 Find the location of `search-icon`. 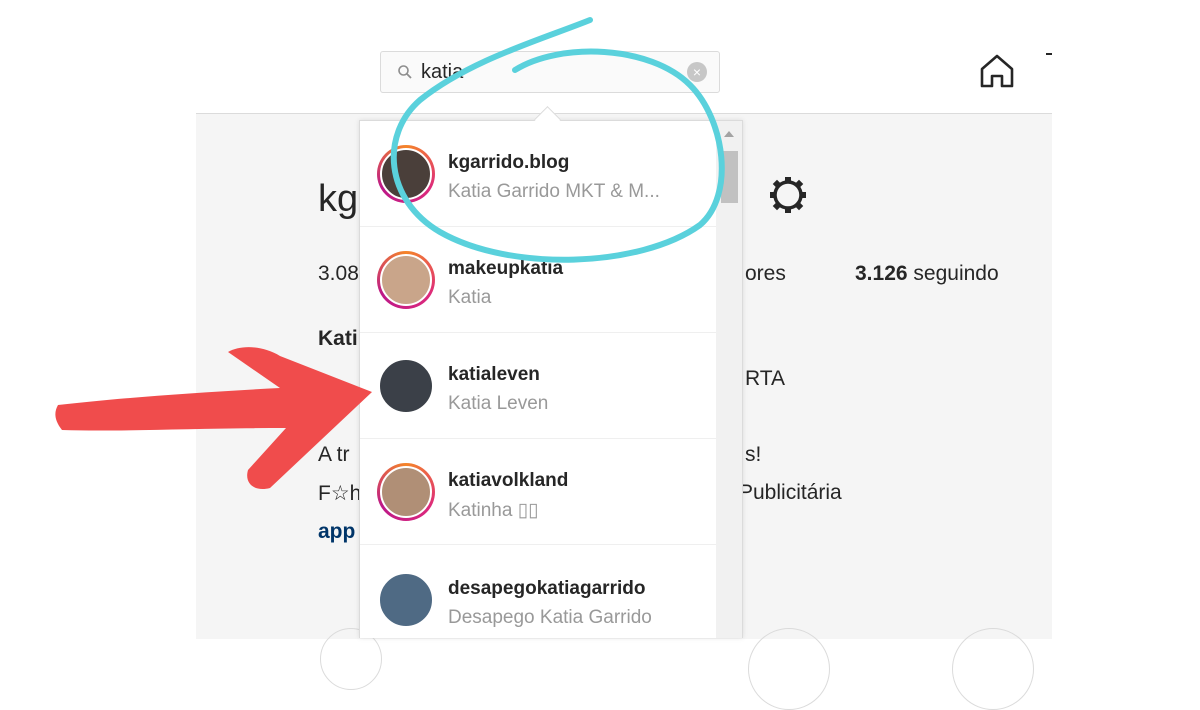

search-icon is located at coordinates (405, 72).